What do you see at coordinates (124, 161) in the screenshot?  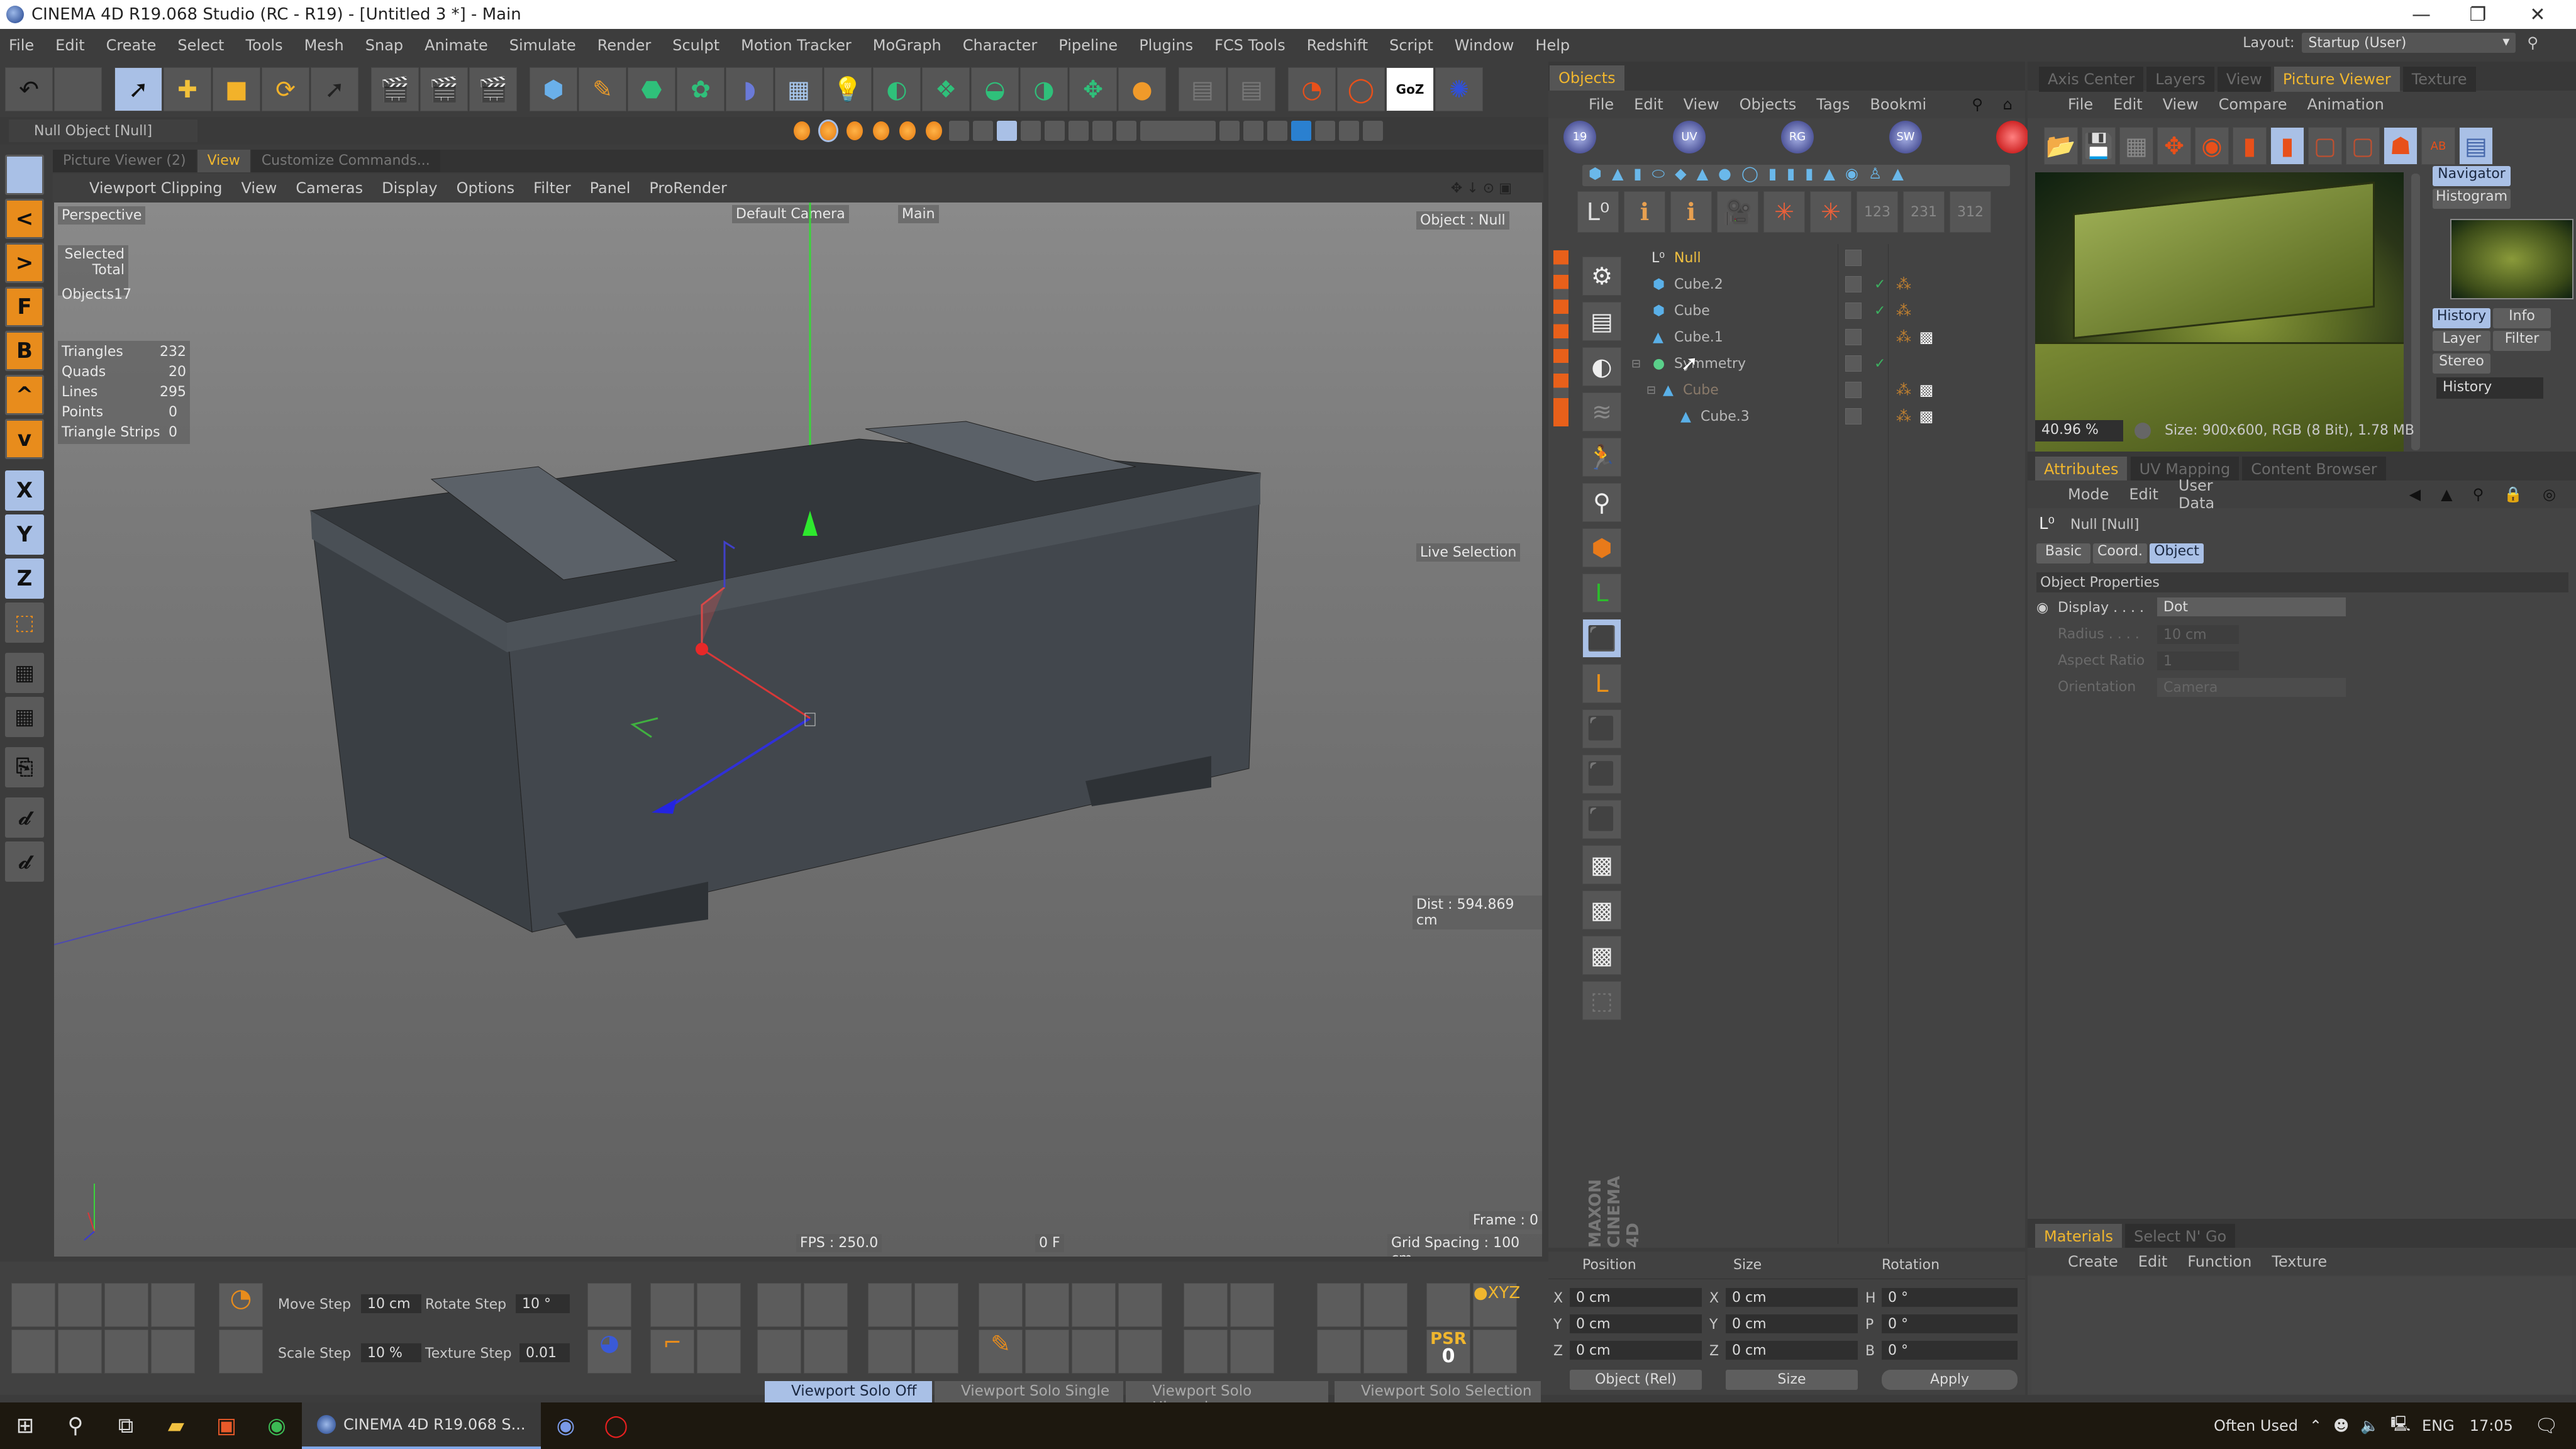 I see `tab-picture-viewer-2: Picture Viewer (2)` at bounding box center [124, 161].